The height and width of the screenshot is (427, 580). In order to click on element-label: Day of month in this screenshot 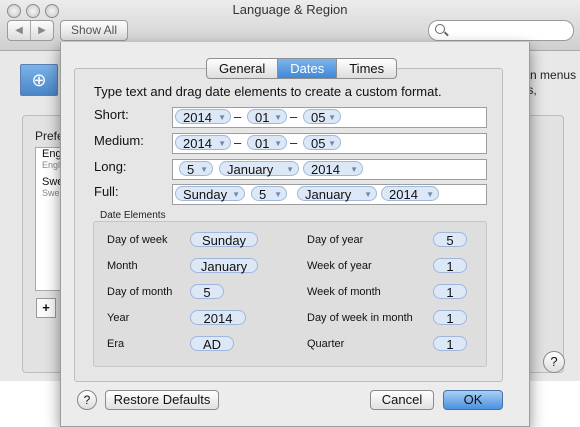, I will do `click(140, 292)`.